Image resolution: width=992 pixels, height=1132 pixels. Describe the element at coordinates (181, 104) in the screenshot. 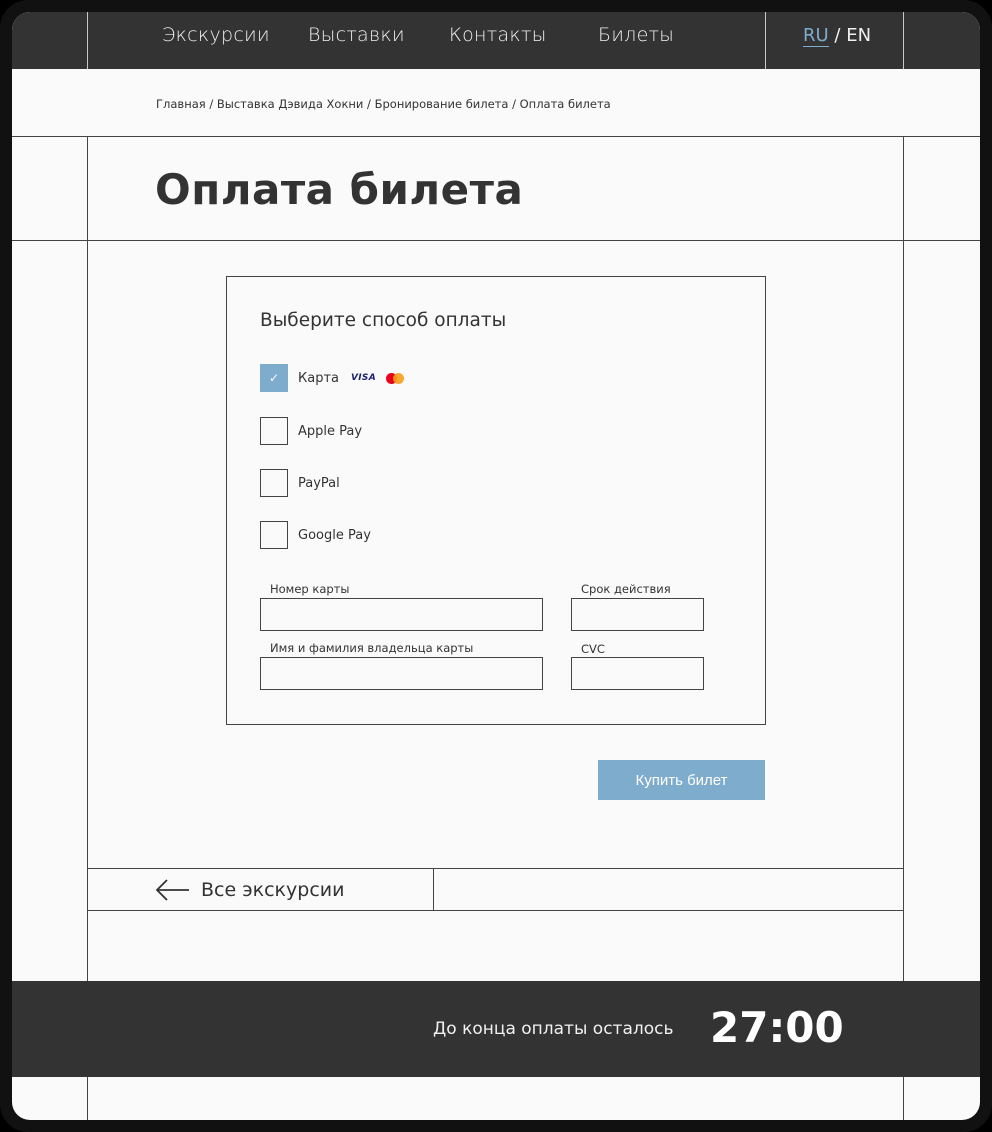

I see `breadcrumb-home: Главная` at that location.